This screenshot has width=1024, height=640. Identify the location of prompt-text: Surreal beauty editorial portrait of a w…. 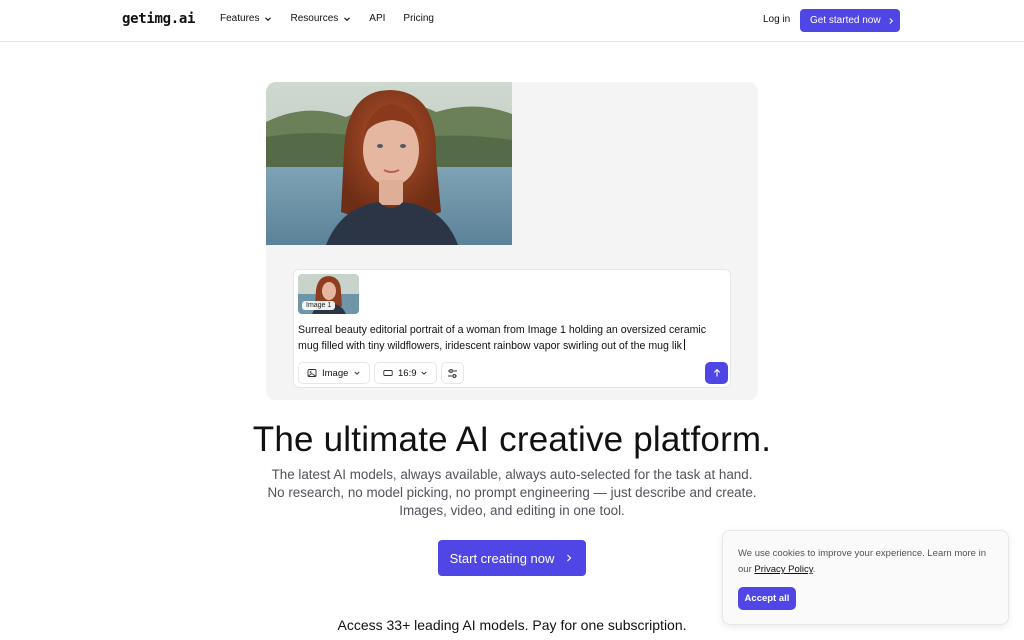
(502, 338).